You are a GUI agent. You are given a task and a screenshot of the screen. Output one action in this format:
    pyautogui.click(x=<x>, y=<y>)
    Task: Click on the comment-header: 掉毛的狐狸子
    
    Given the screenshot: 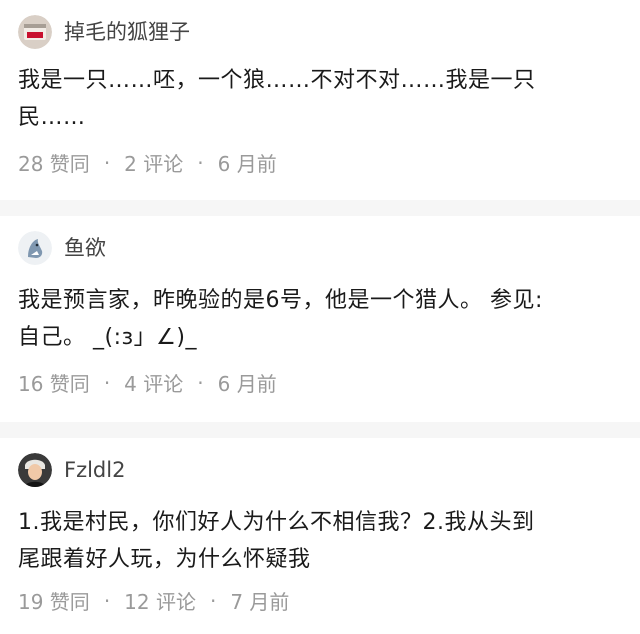 What is the action you would take?
    pyautogui.click(x=104, y=32)
    